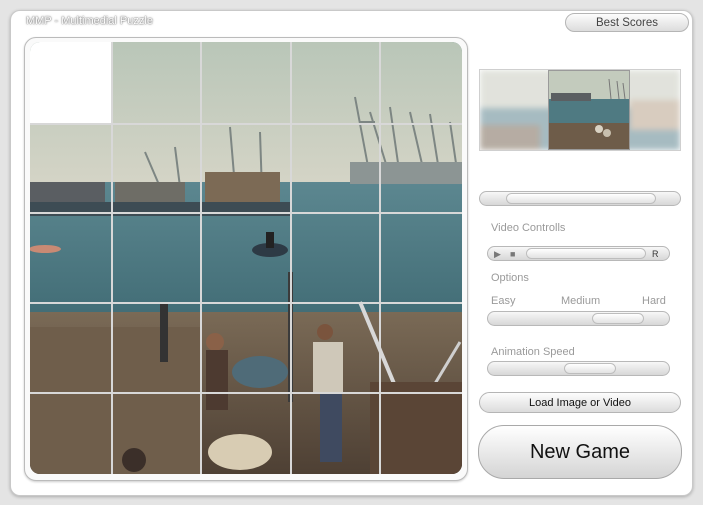  What do you see at coordinates (580, 402) in the screenshot?
I see `load-image-or-video-button: Load Image or Video` at bounding box center [580, 402].